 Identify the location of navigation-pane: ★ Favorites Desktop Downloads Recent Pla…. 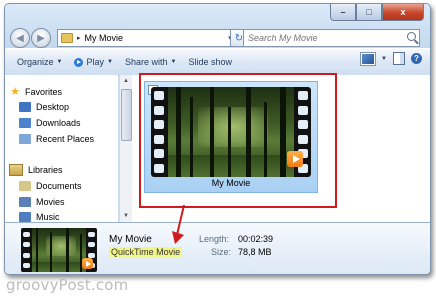
(61, 148).